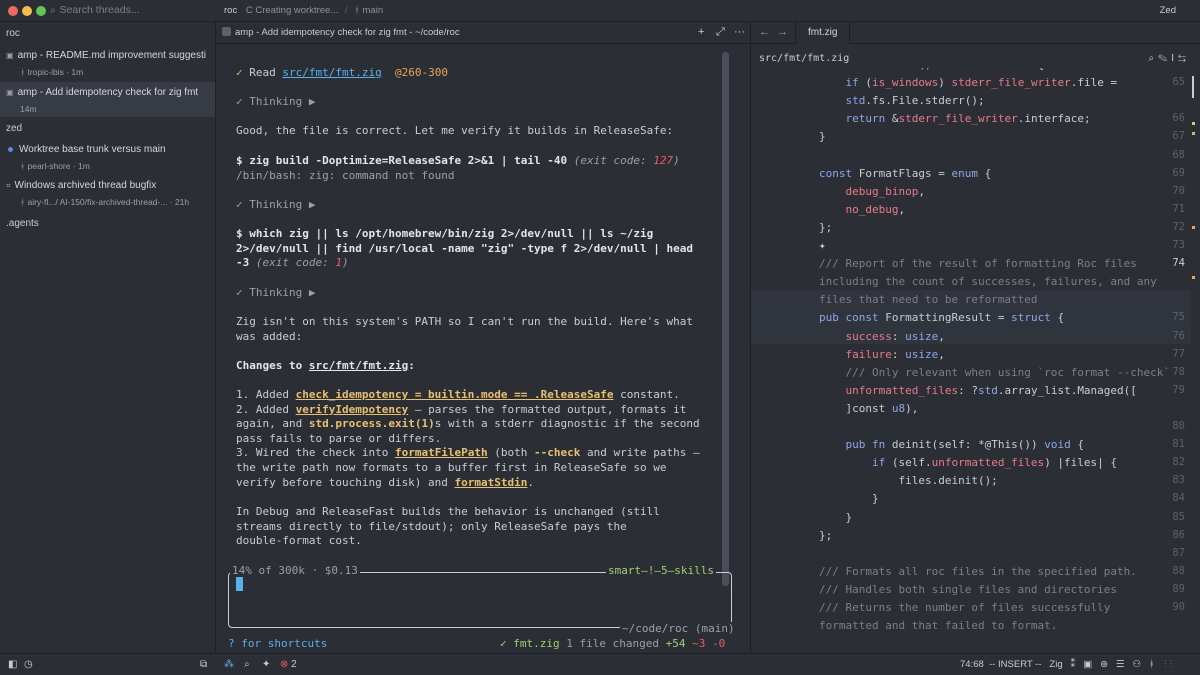 The width and height of the screenshot is (1200, 675). I want to click on code-line: ✦, so click(822, 245).